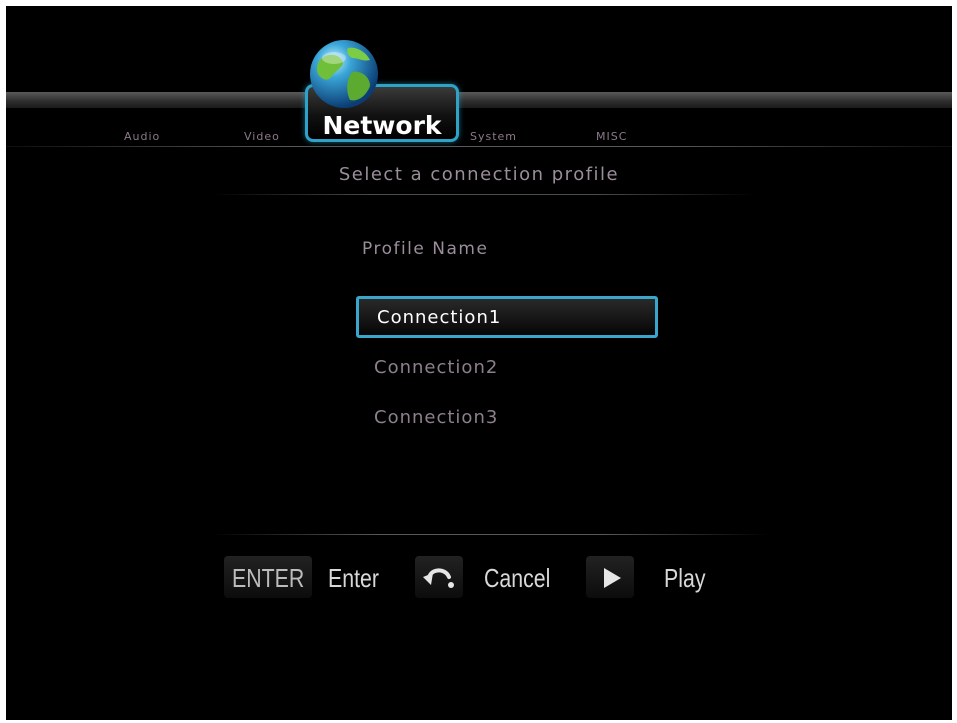 Image resolution: width=957 pixels, height=723 pixels. Describe the element at coordinates (382, 125) in the screenshot. I see `tab-network-label: Network` at that location.